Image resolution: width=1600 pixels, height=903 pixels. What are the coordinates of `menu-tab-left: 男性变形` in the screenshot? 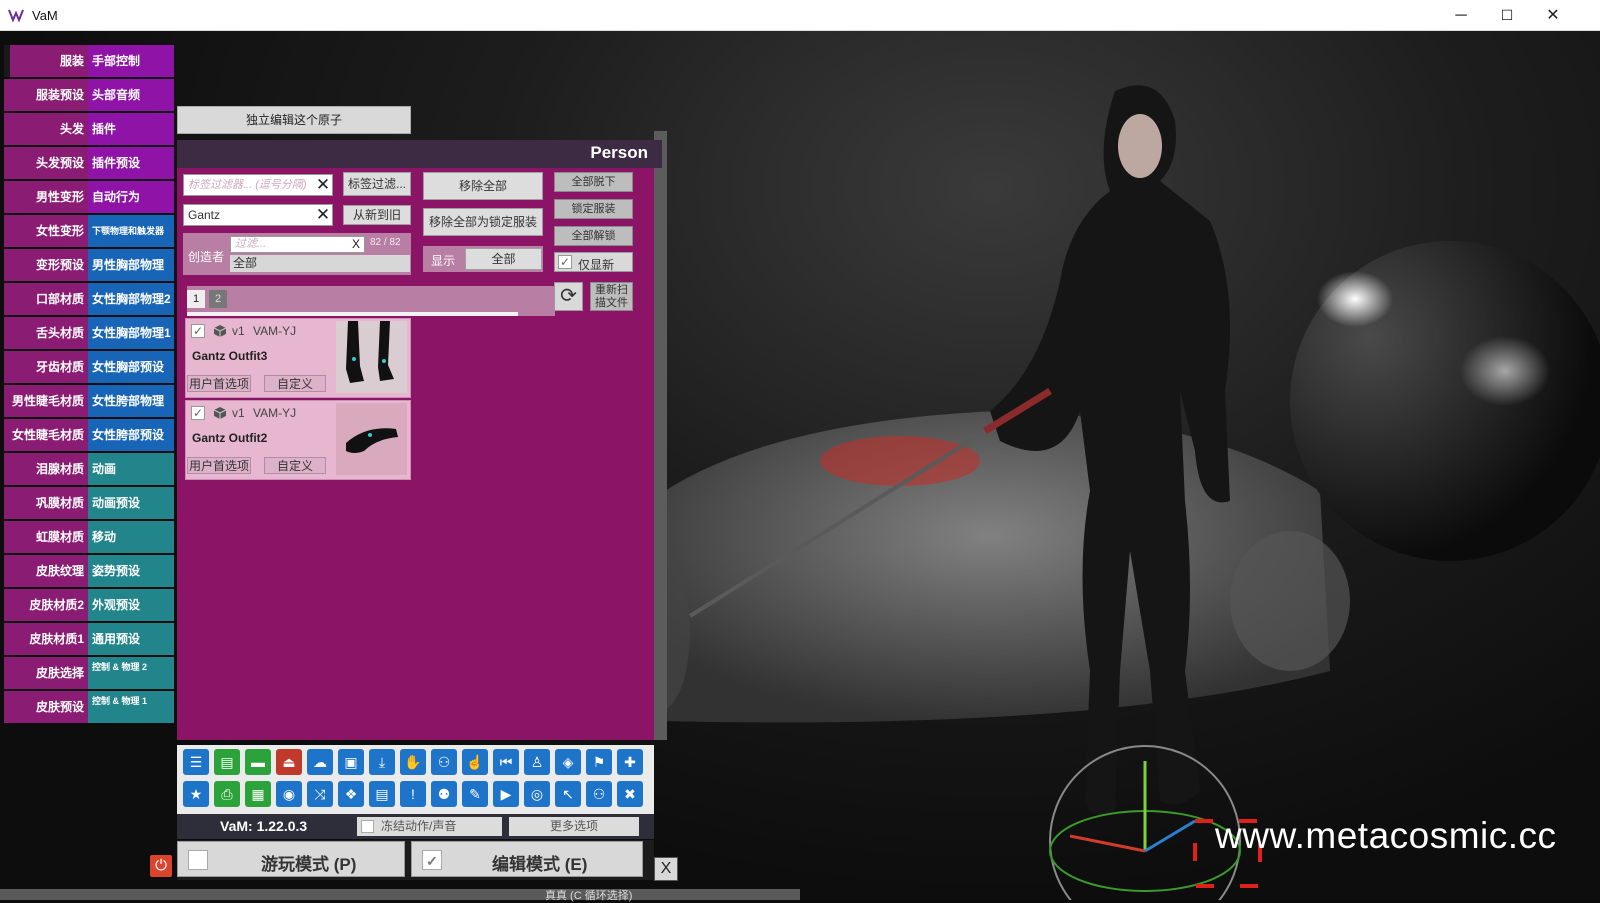 It's located at (46, 197).